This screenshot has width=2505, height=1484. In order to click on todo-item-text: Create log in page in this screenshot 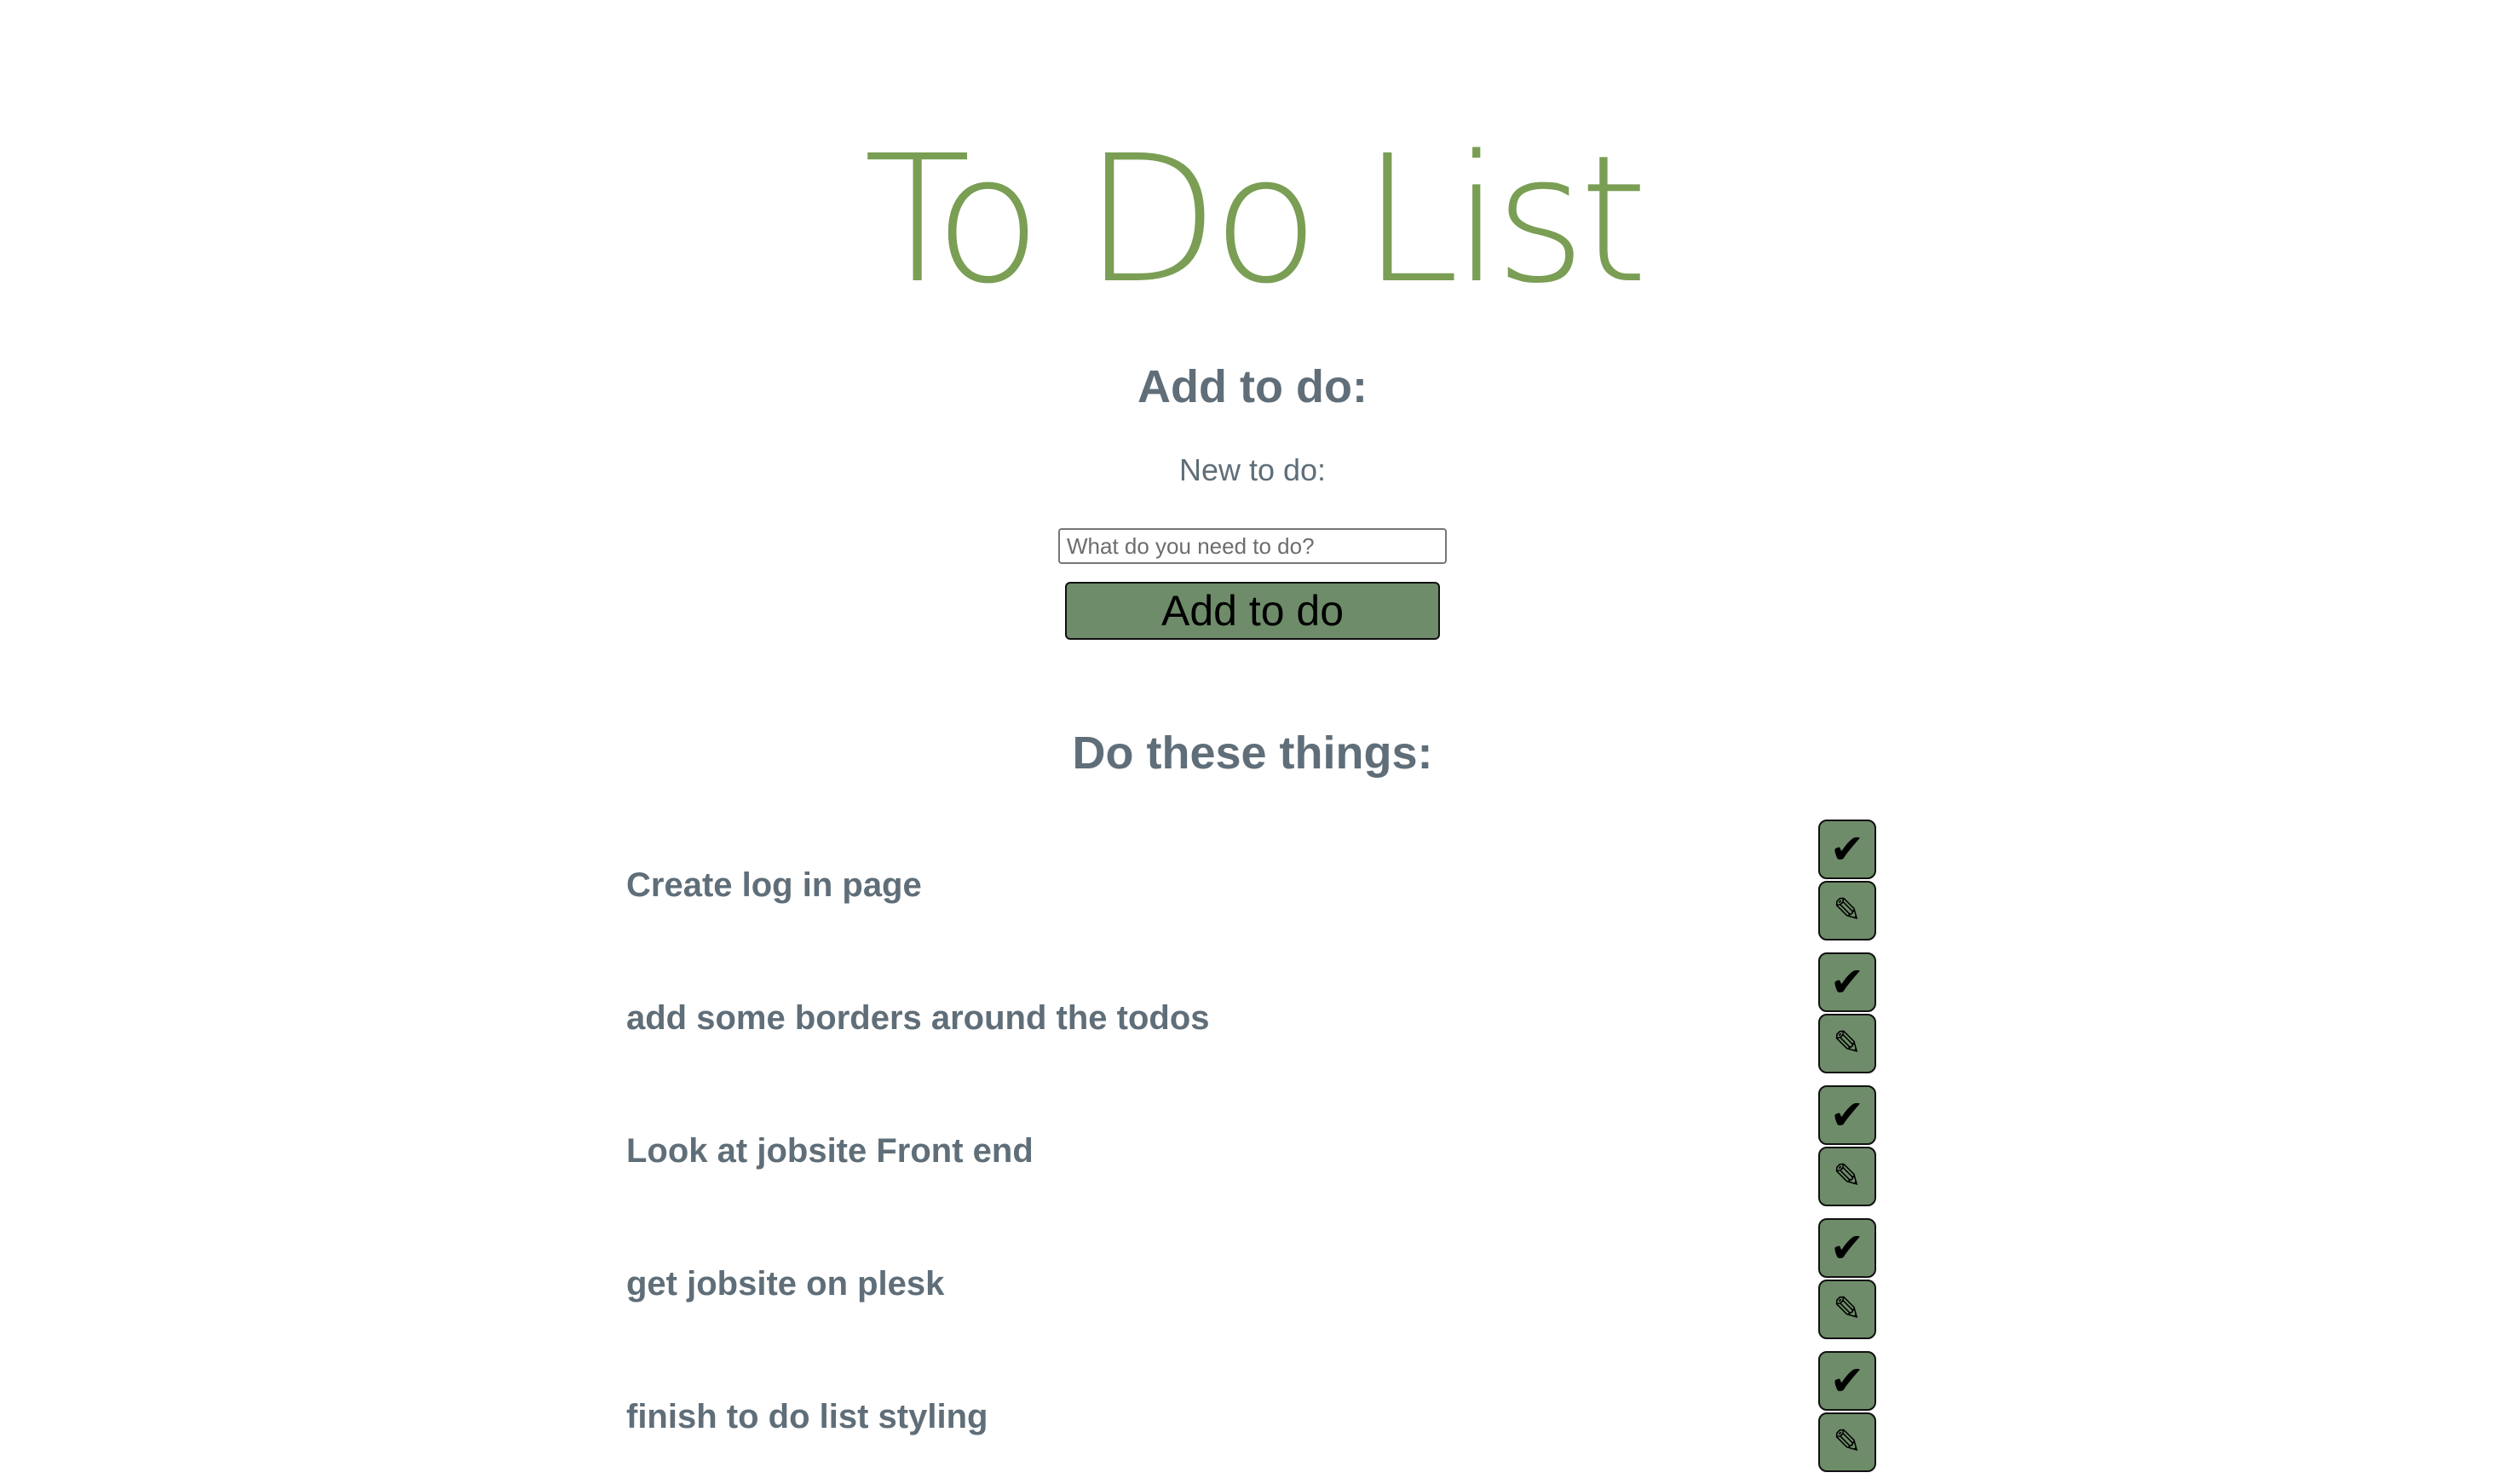, I will do `click(774, 885)`.